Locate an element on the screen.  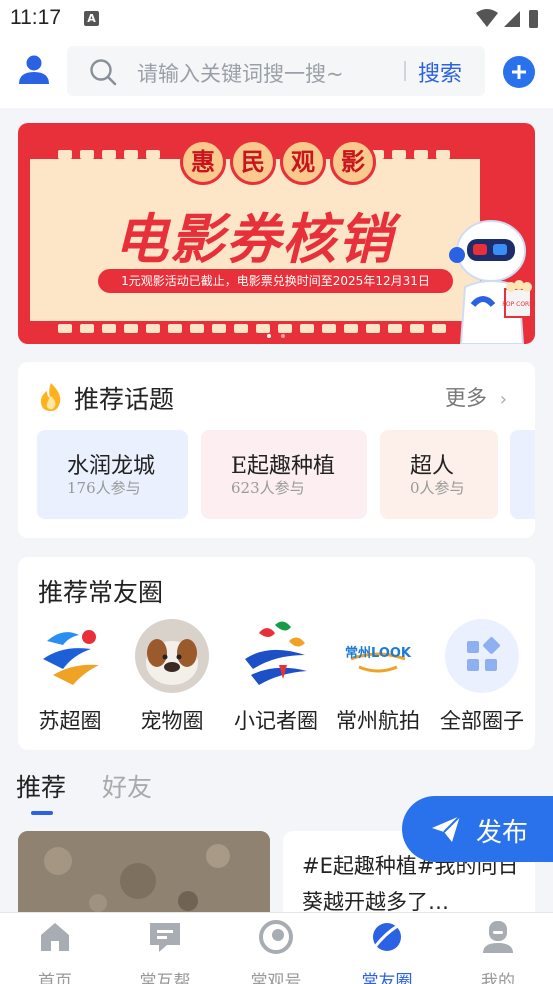
grid-apps-icon is located at coordinates (482, 656).